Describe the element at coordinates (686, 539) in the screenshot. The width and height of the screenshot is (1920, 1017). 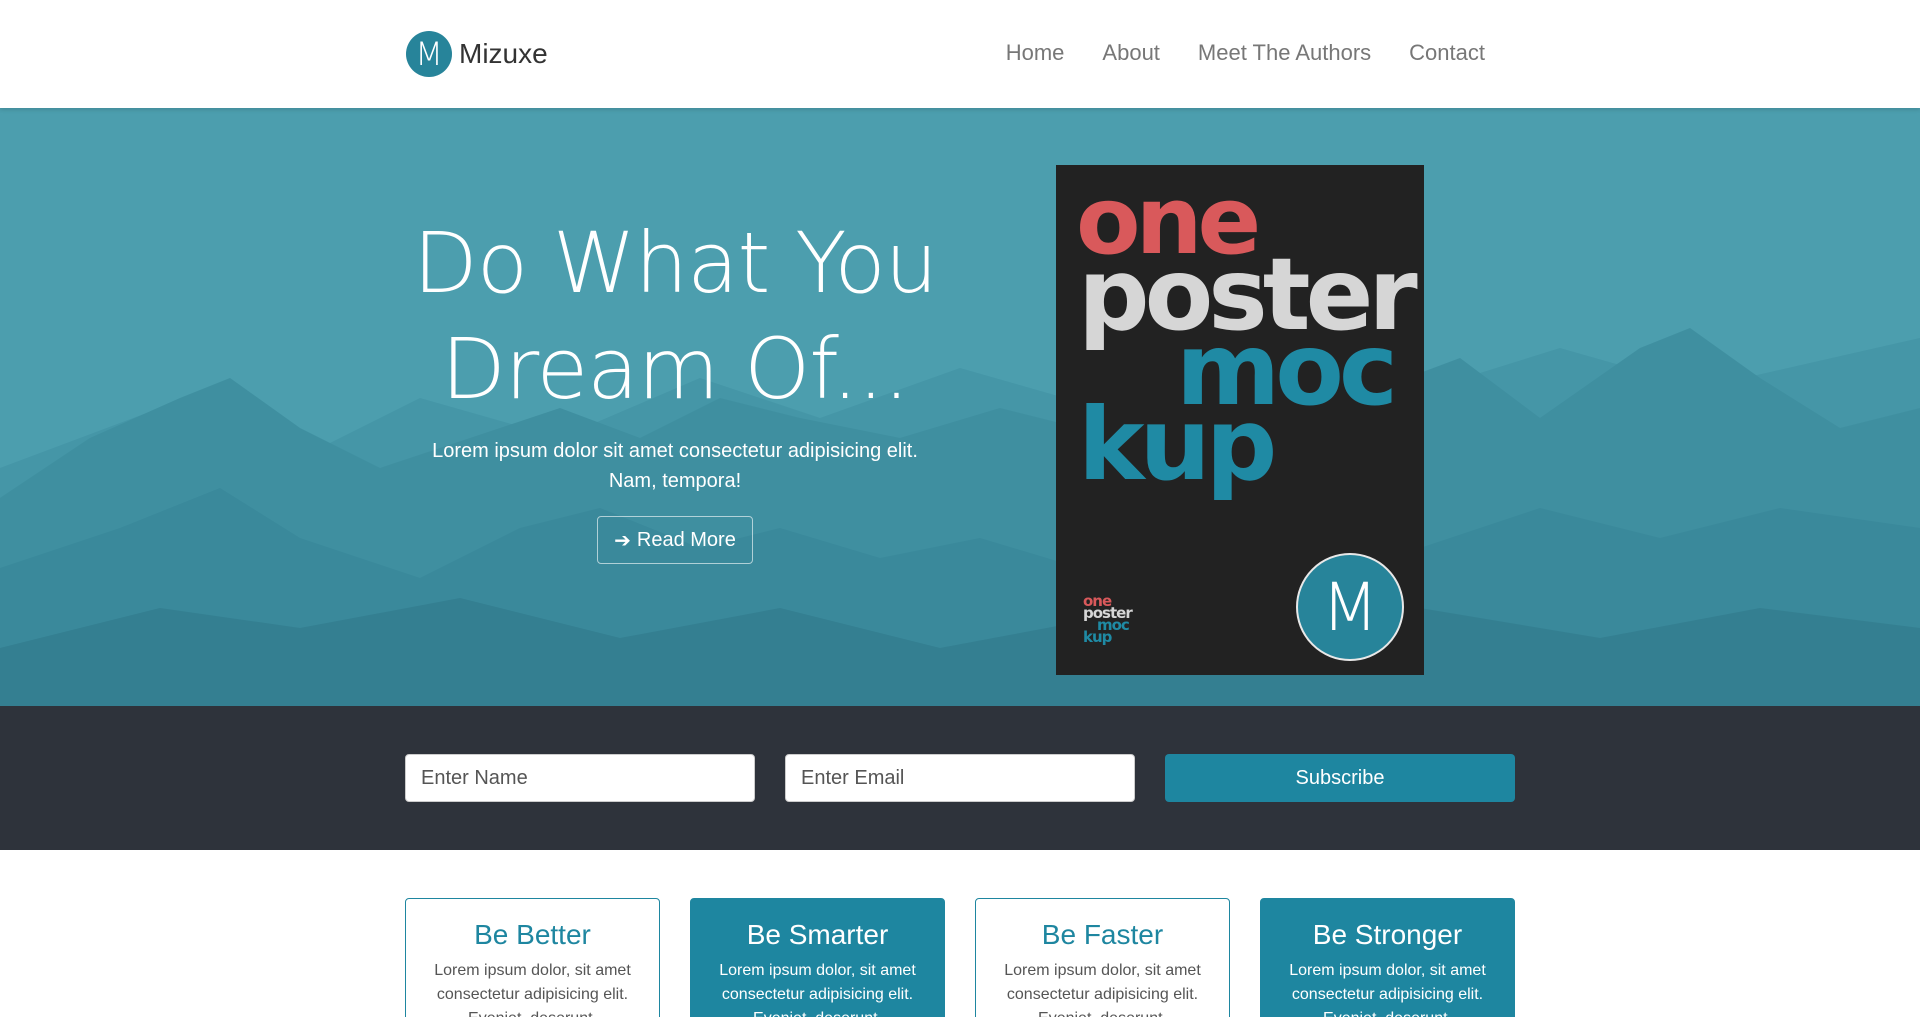
I see `read-more-label: Read More` at that location.